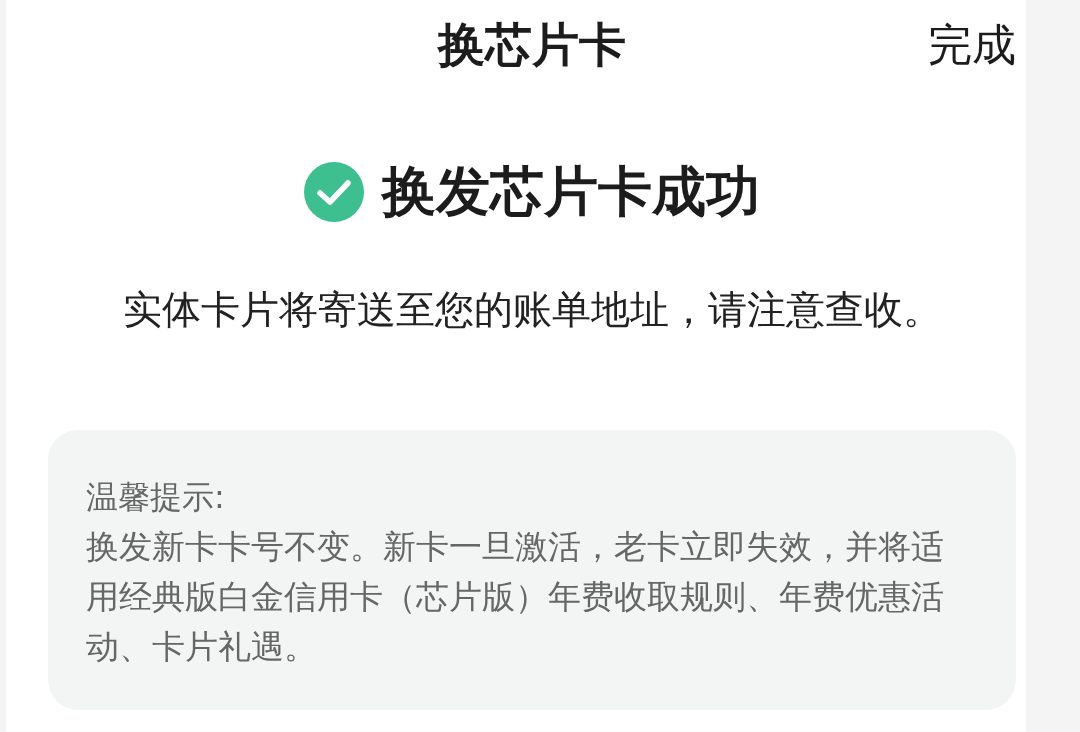 The image size is (1080, 732). I want to click on tip-title: 温馨提示:, so click(156, 497).